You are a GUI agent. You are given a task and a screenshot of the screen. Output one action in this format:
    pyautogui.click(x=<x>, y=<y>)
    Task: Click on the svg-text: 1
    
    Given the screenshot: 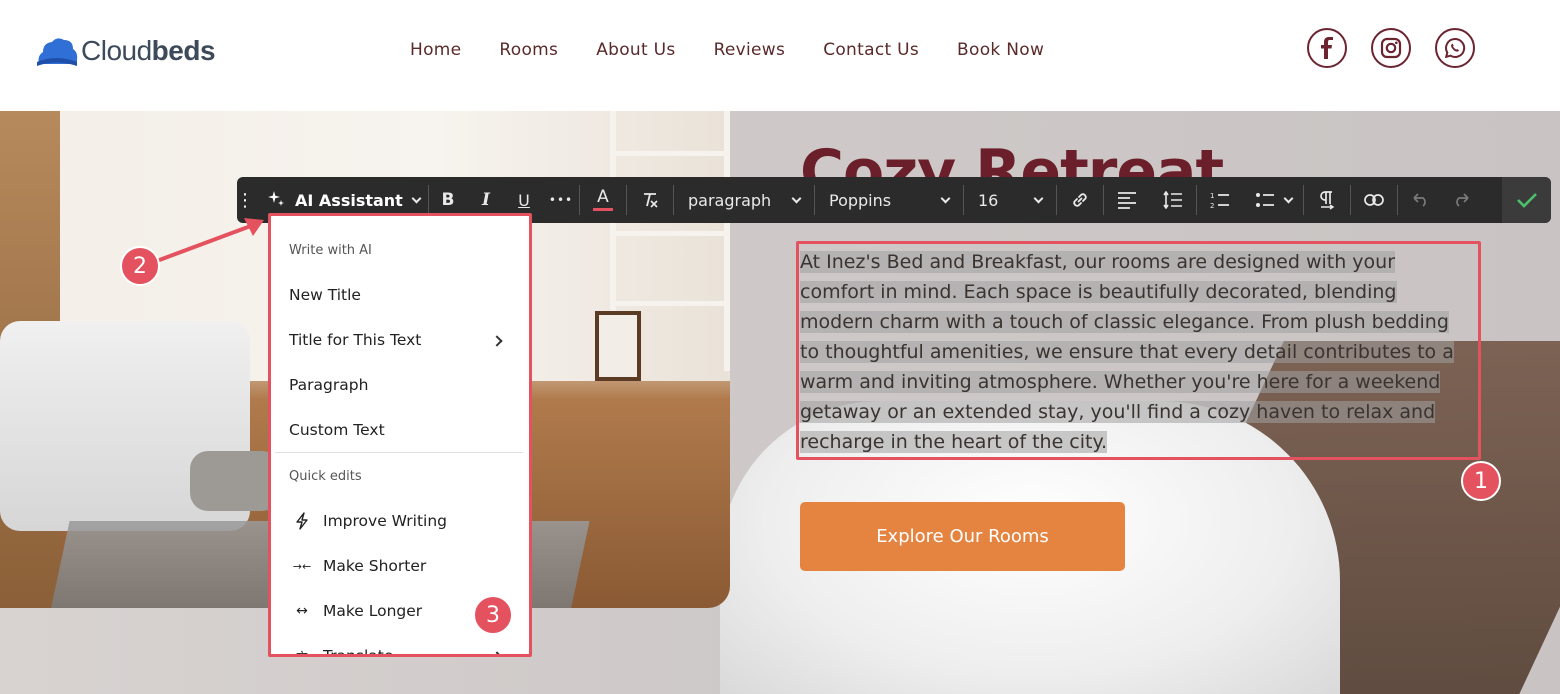 What is the action you would take?
    pyautogui.click(x=1212, y=196)
    